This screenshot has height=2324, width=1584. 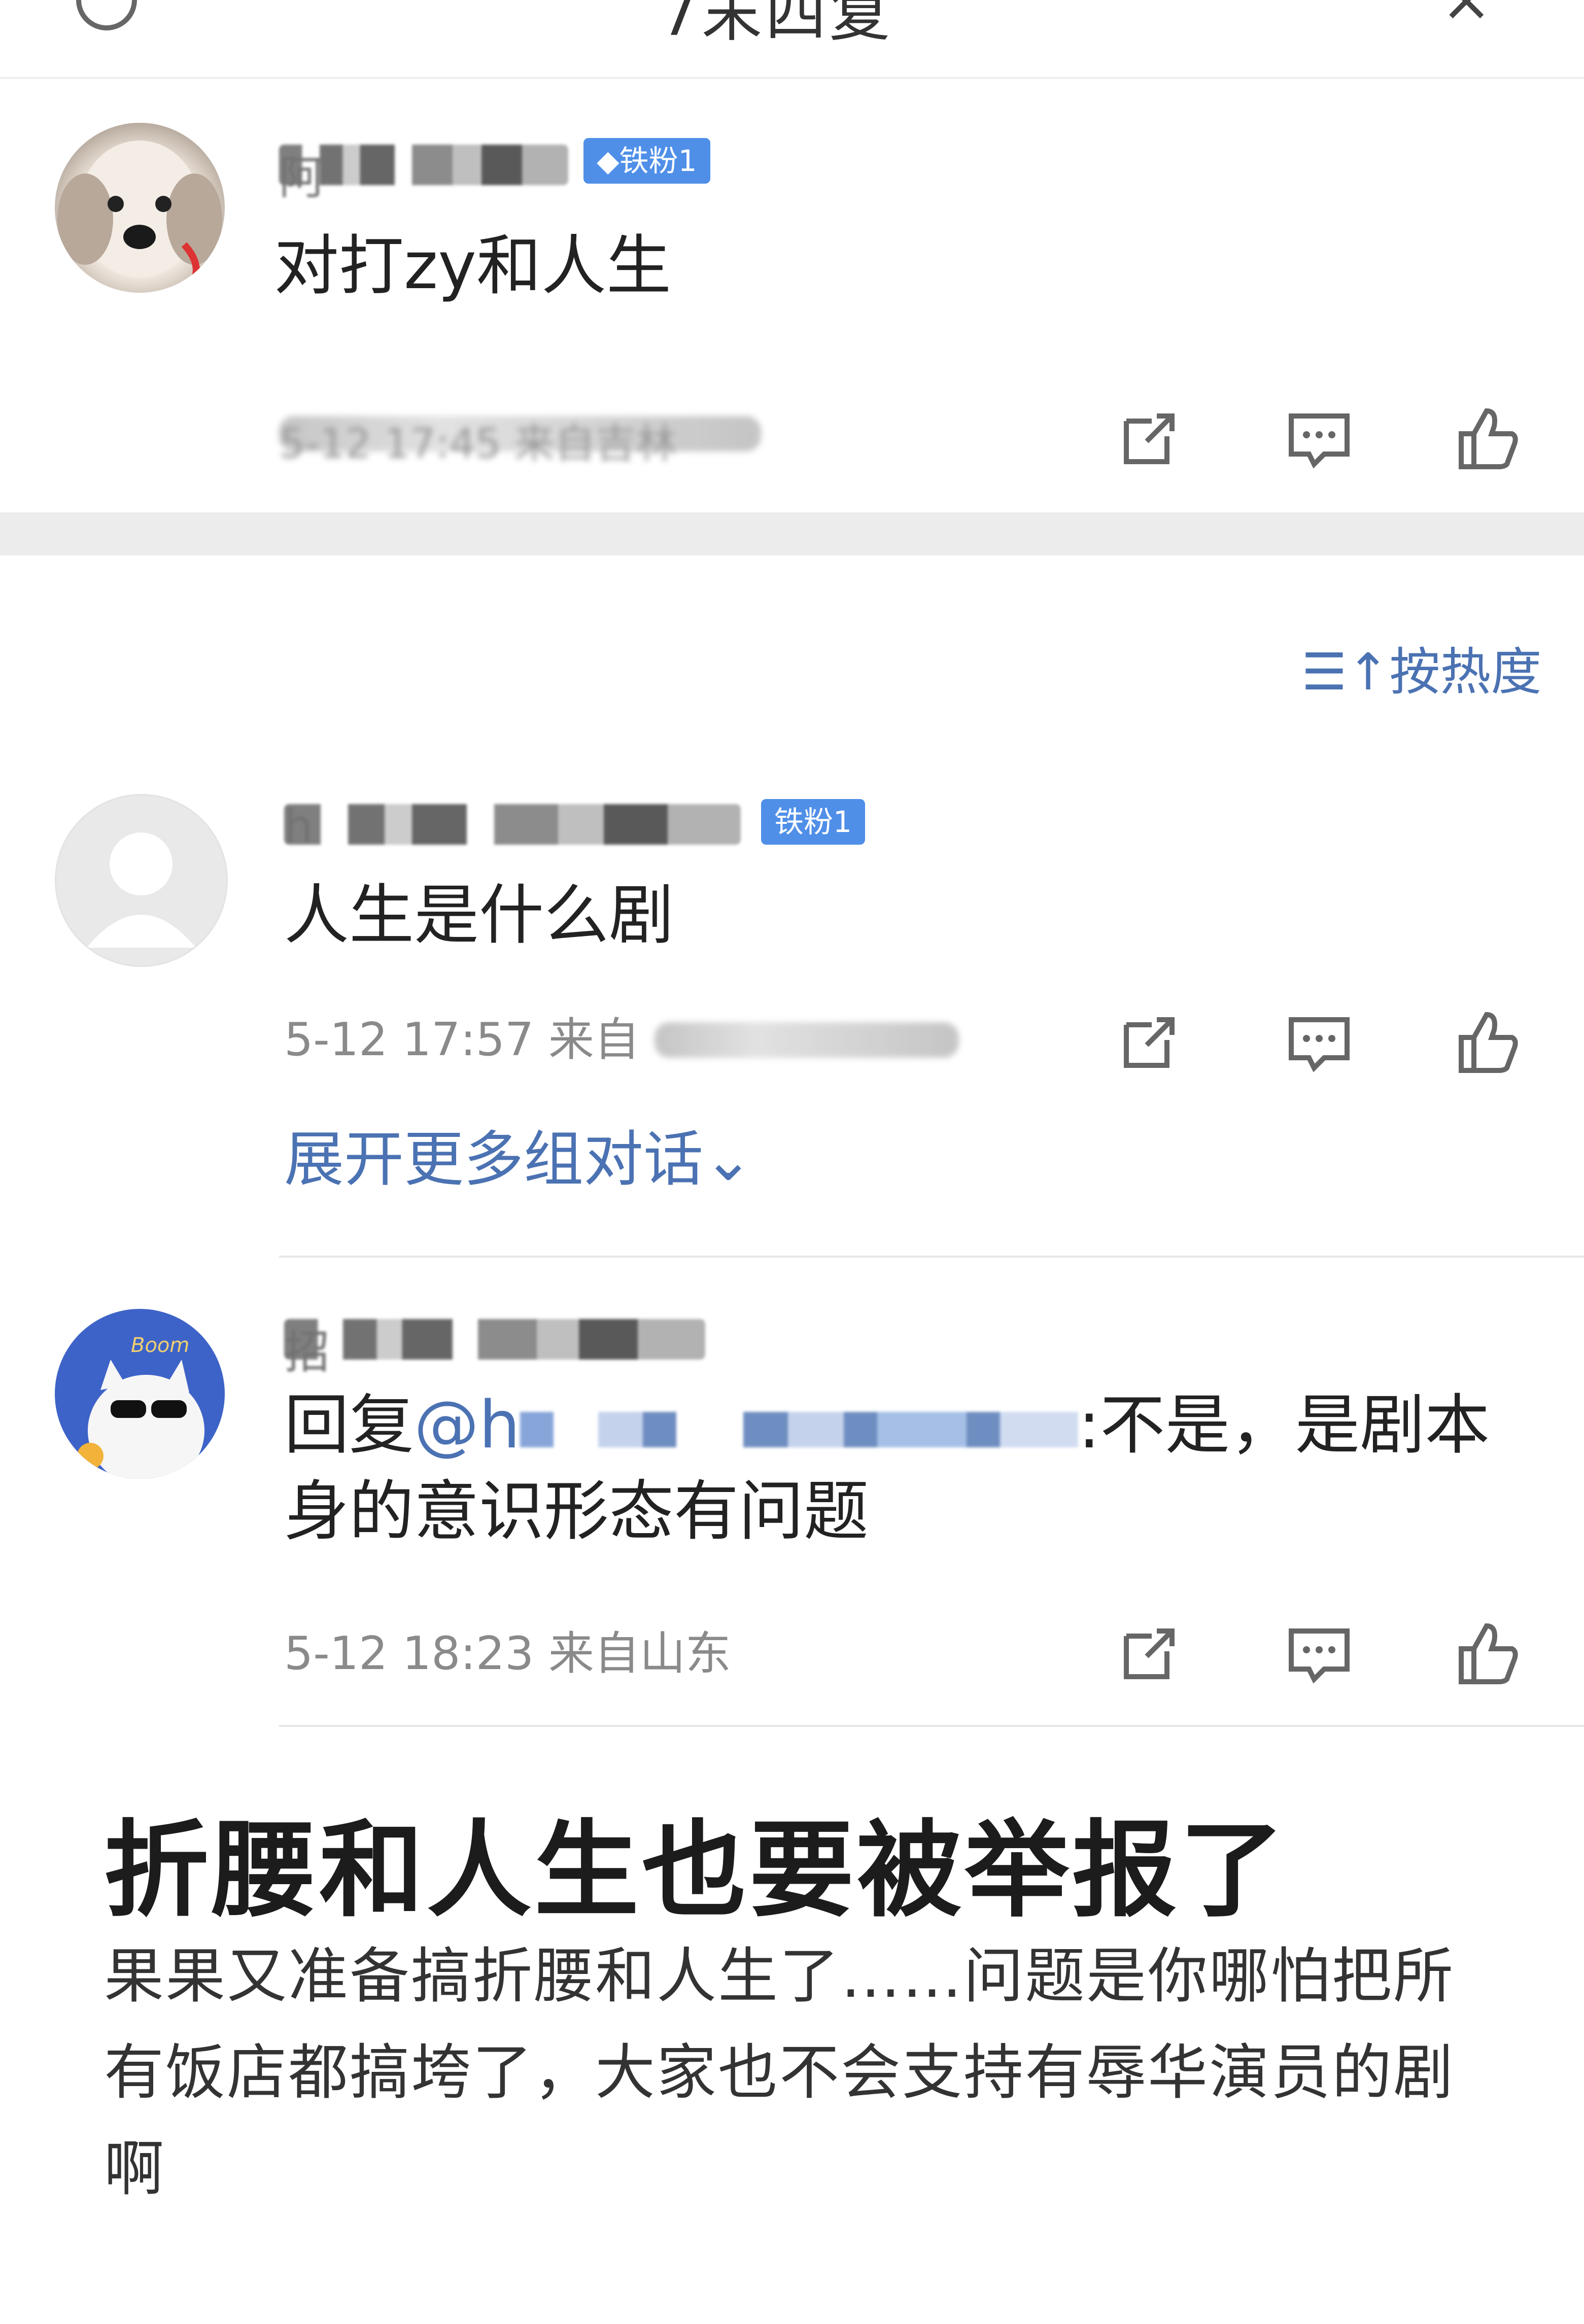 What do you see at coordinates (646, 161) in the screenshot?
I see `fan-badge: ◆铁粉1` at bounding box center [646, 161].